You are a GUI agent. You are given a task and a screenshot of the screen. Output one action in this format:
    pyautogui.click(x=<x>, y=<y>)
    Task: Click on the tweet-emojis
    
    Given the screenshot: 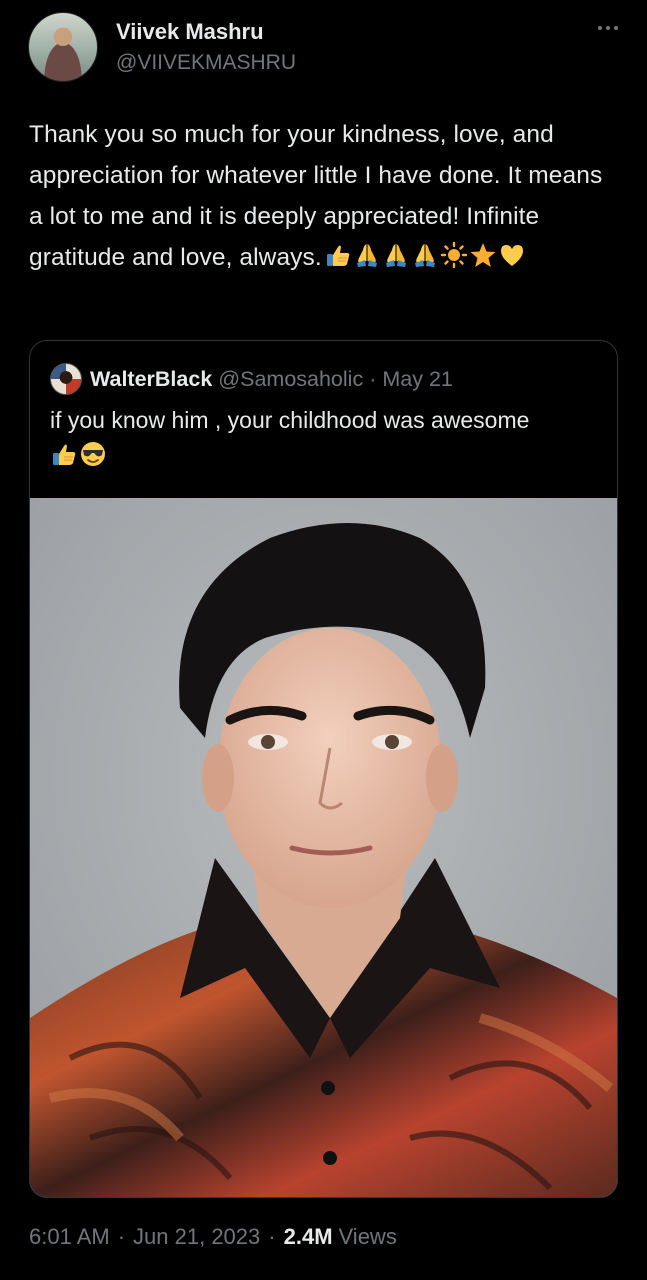 What is the action you would take?
    pyautogui.click(x=425, y=255)
    